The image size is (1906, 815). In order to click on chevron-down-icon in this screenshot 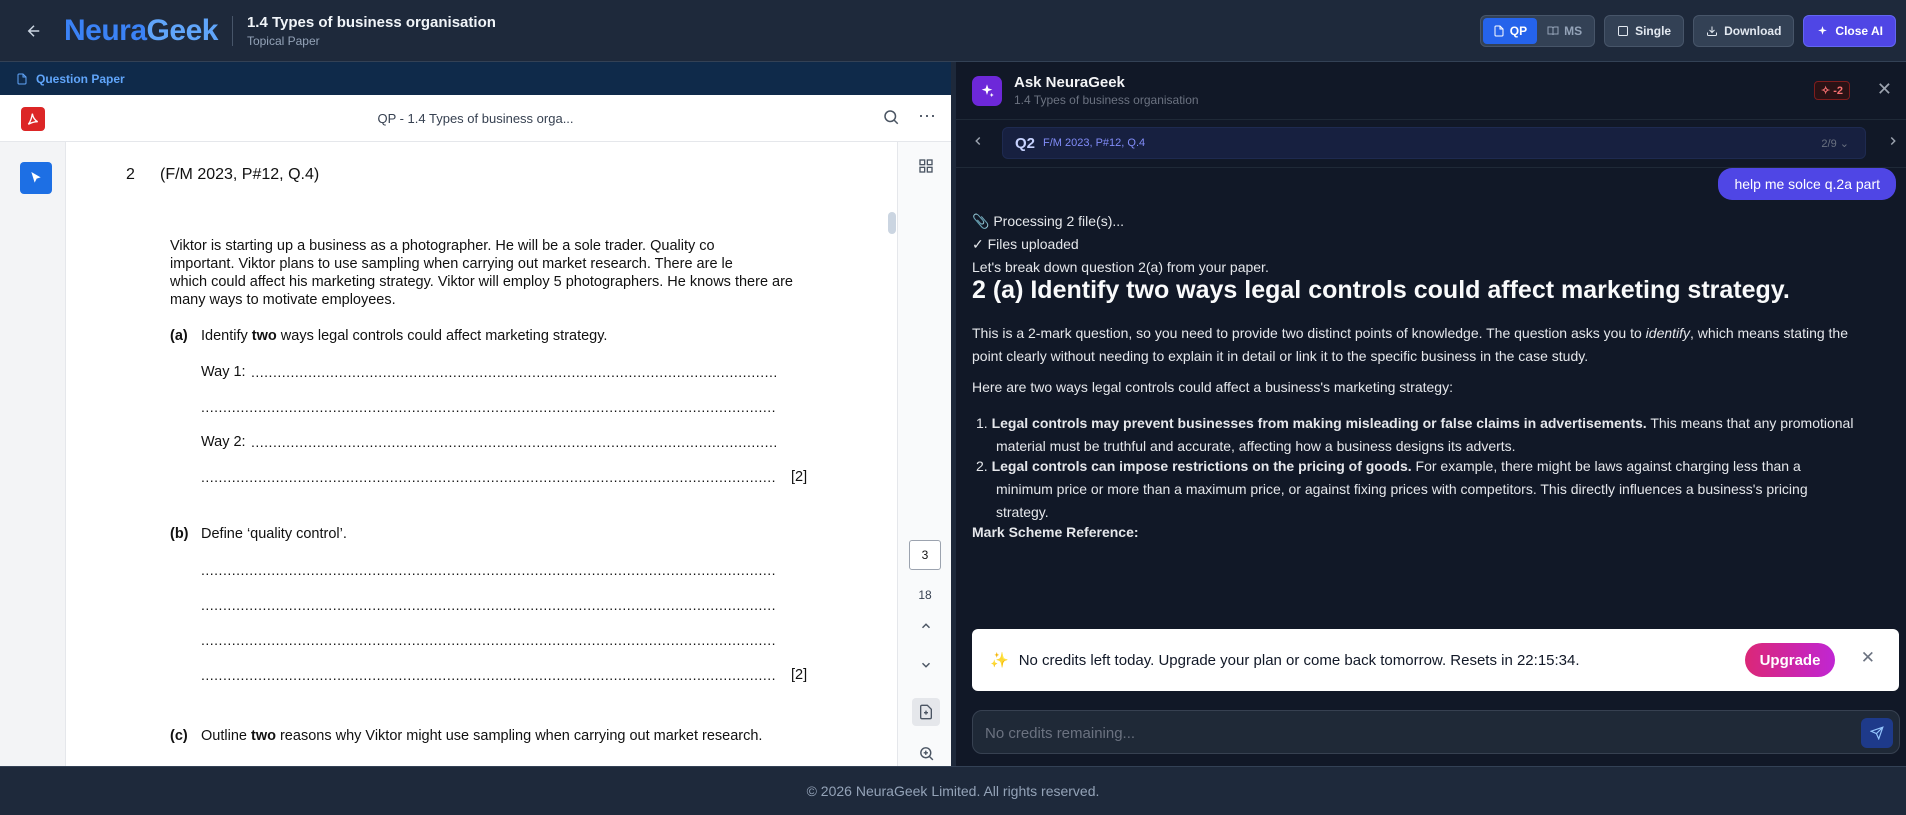, I will do `click(926, 665)`.